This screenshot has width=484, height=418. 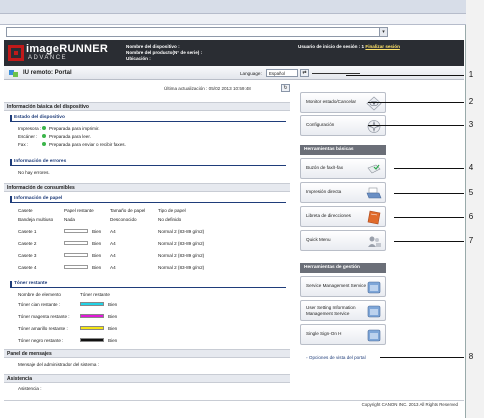 What do you see at coordinates (374, 241) in the screenshot?
I see `users-icon` at bounding box center [374, 241].